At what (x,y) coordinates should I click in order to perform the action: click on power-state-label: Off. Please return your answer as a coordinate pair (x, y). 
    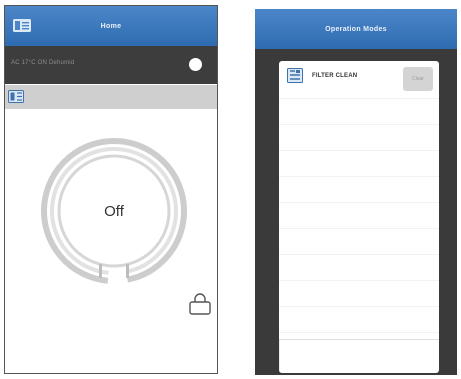
    Looking at the image, I should click on (114, 211).